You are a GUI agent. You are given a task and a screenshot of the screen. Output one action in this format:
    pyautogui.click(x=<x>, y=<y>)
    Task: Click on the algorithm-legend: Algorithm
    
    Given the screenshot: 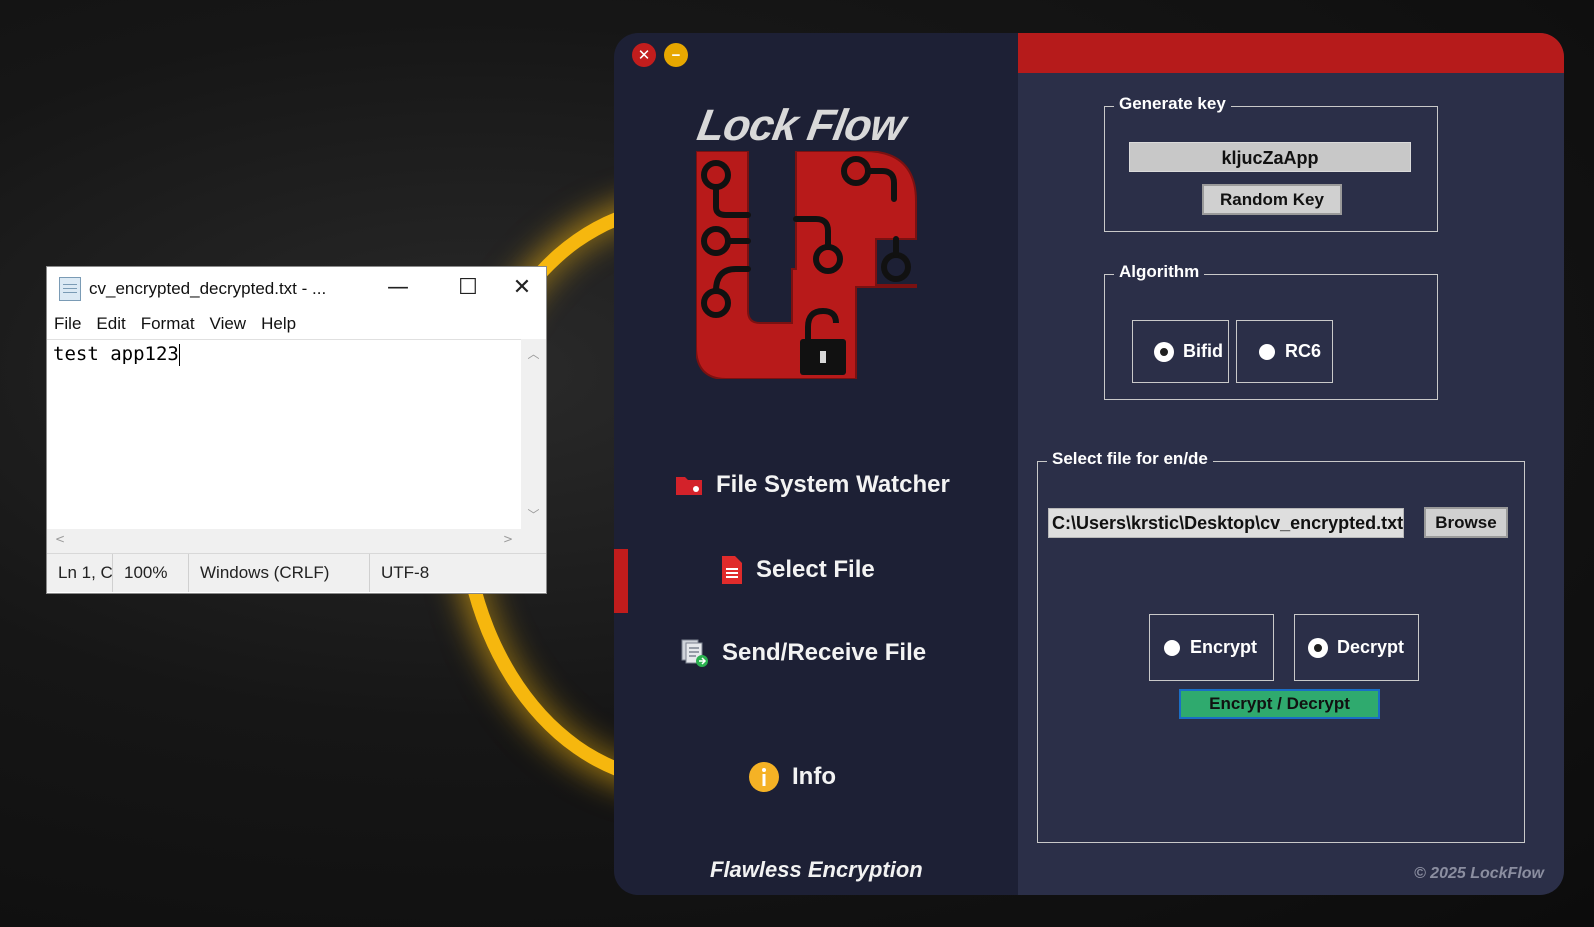 What is the action you would take?
    pyautogui.click(x=1159, y=272)
    